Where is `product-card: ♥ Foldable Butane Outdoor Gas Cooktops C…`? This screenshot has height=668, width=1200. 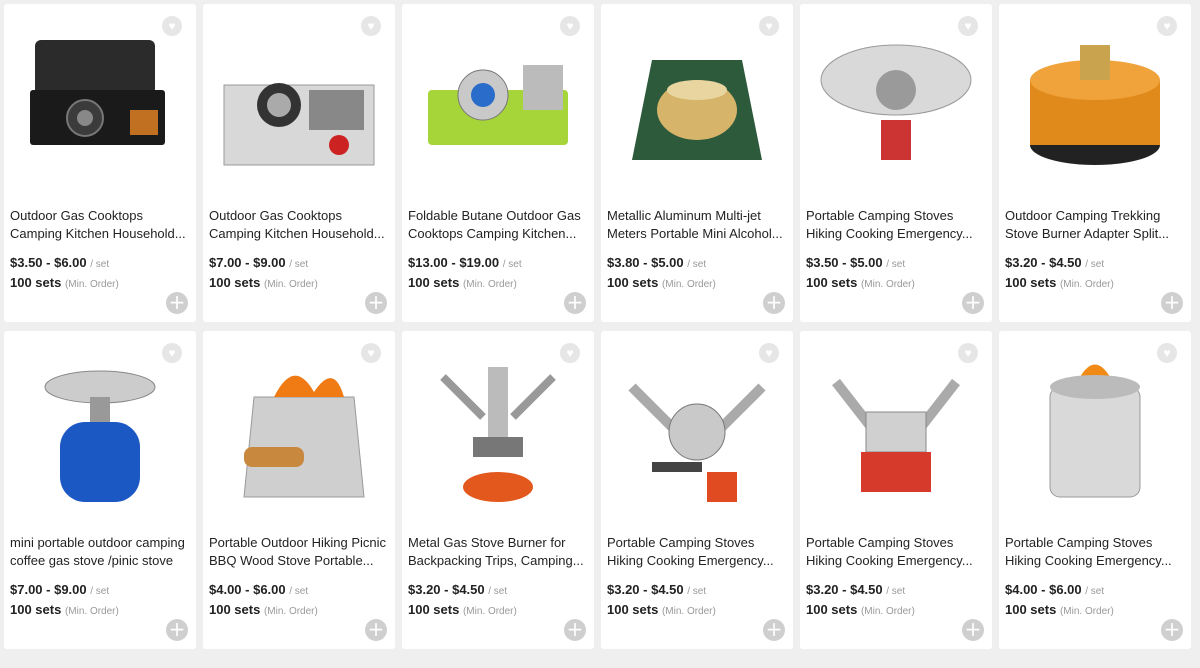
product-card: ♥ Foldable Butane Outdoor Gas Cooktops C… is located at coordinates (498, 163).